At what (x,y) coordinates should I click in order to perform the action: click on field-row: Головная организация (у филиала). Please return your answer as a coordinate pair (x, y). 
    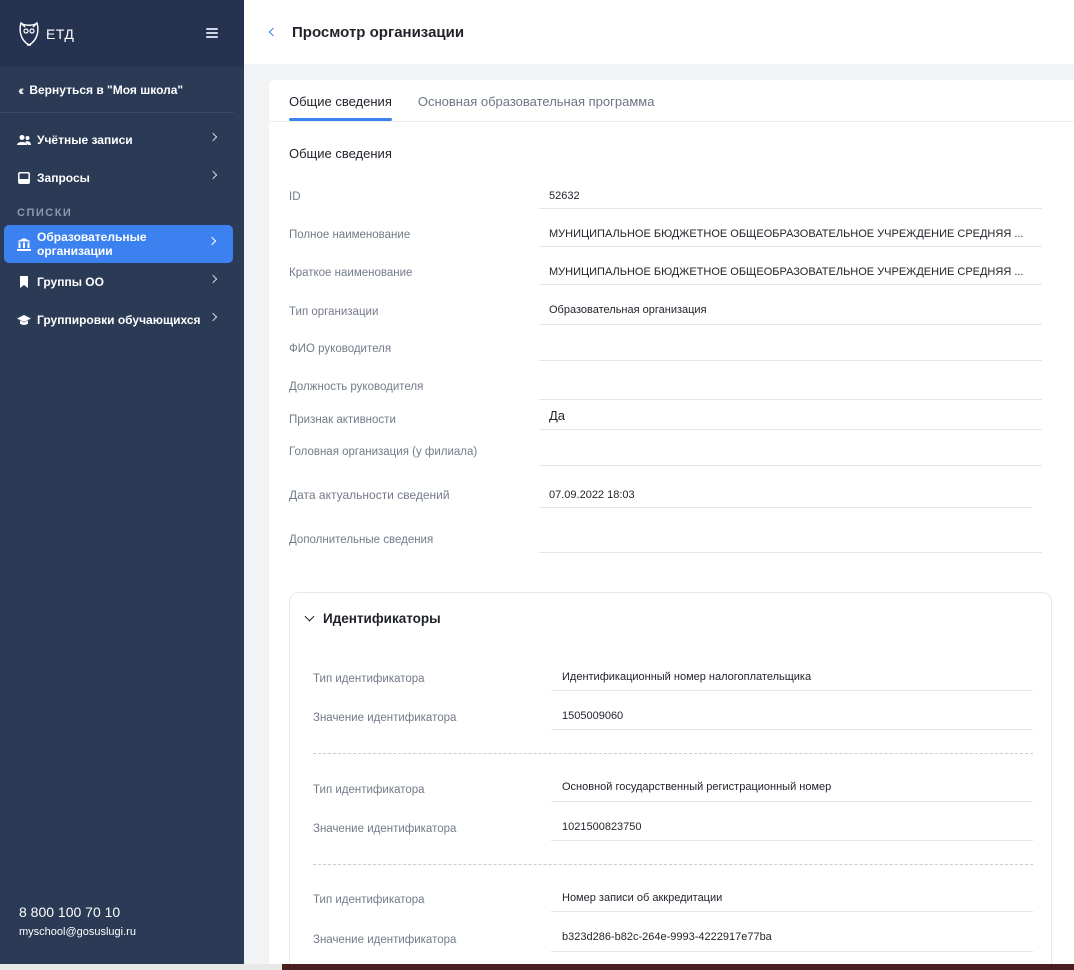
    Looking at the image, I should click on (665, 456).